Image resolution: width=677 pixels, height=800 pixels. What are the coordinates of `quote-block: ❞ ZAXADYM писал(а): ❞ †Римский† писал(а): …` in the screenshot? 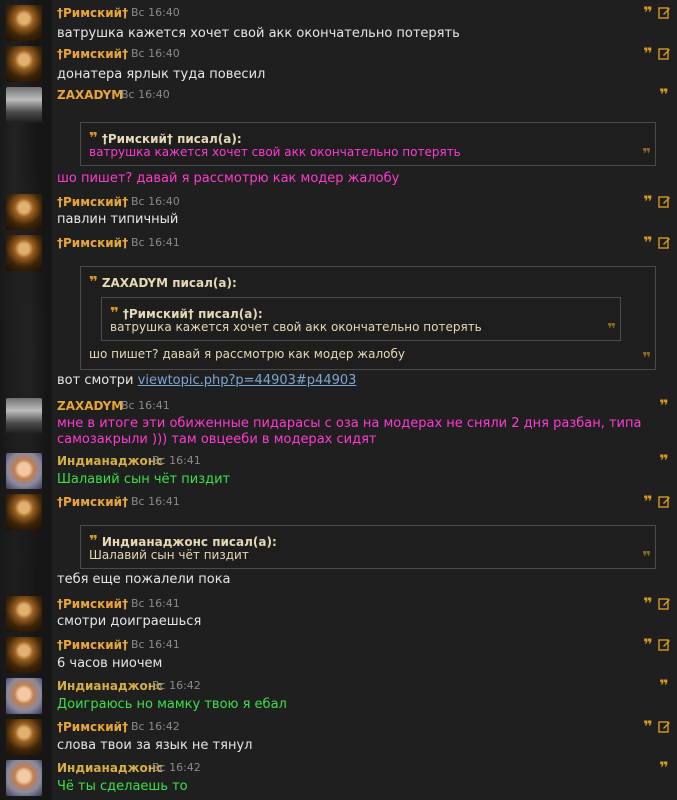 It's located at (368, 318).